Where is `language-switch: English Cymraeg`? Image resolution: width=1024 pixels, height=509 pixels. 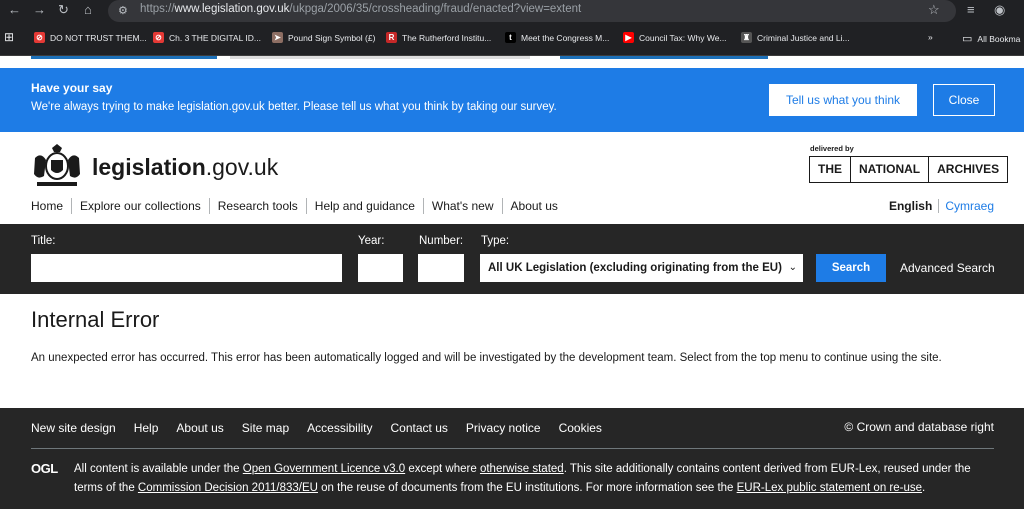 language-switch: English Cymraeg is located at coordinates (941, 206).